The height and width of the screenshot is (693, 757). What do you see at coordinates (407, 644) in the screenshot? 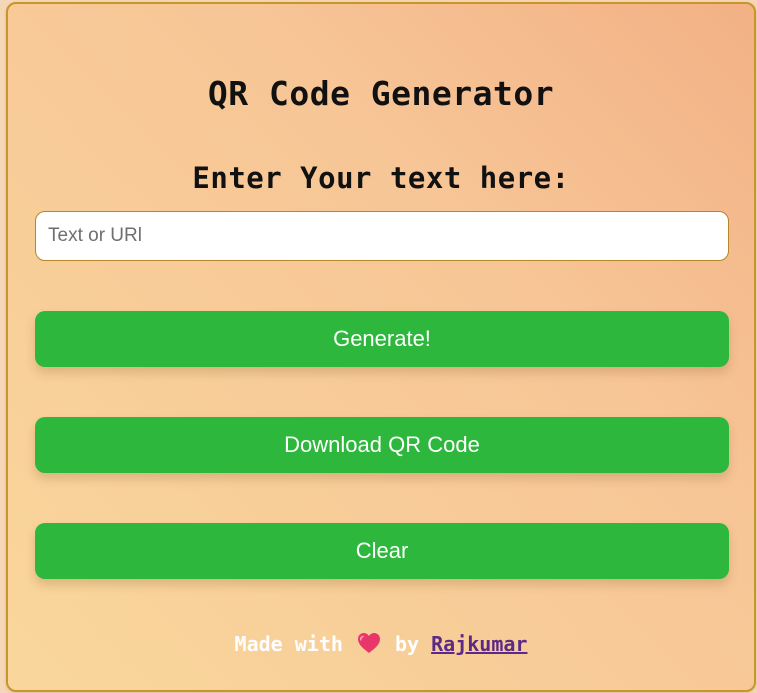
I see `footer-by: by` at bounding box center [407, 644].